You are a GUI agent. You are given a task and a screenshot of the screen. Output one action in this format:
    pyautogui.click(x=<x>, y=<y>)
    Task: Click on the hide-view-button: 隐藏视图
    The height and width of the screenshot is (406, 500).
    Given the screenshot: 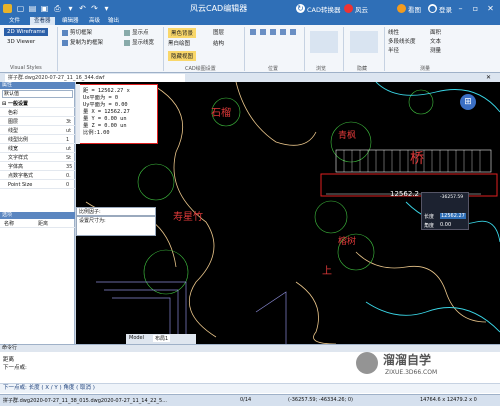 What is the action you would take?
    pyautogui.click(x=182, y=56)
    